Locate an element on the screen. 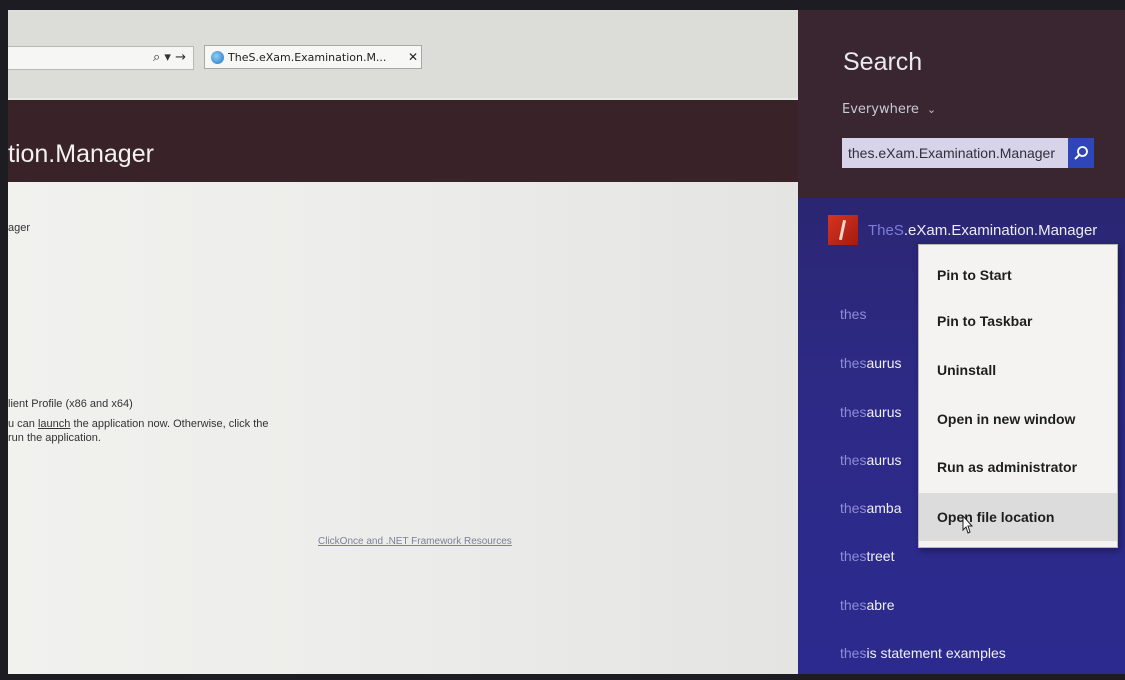 The image size is (1125, 680). suggestion-rest: abre is located at coordinates (880, 605).